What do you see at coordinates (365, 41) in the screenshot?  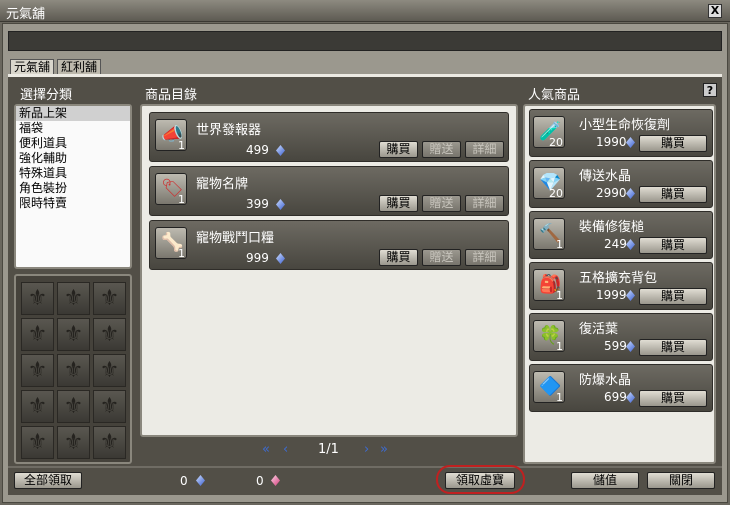 I see `top-info-bar` at bounding box center [365, 41].